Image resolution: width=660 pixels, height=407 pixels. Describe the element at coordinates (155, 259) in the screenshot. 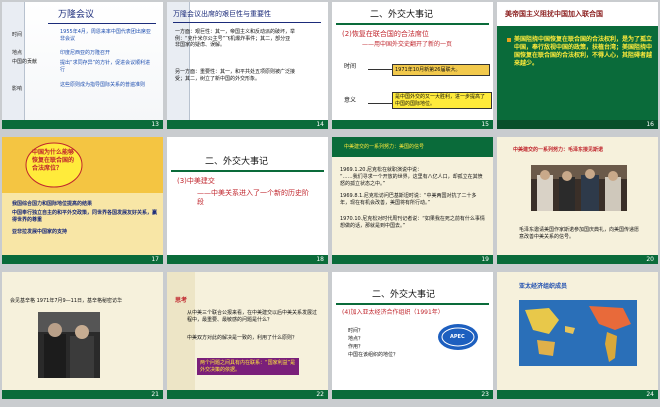

I see `slide-number: 17` at that location.